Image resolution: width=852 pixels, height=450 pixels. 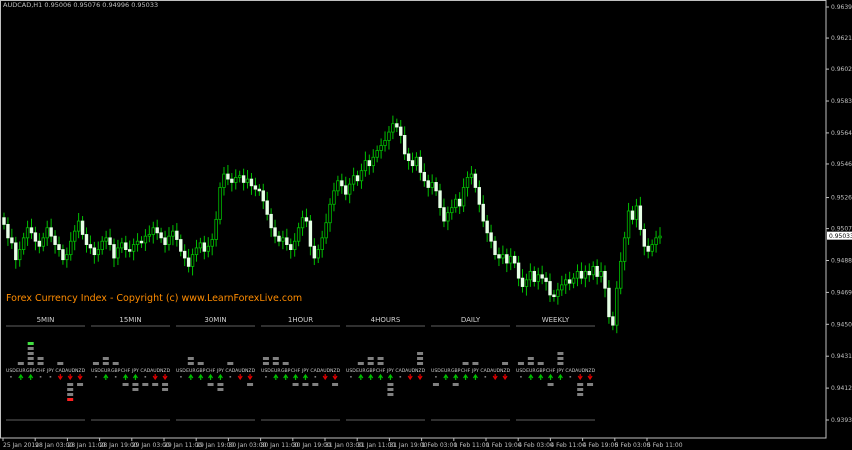 What do you see at coordinates (841, 38) in the screenshot?
I see `price-axis-label: 0.96210` at bounding box center [841, 38].